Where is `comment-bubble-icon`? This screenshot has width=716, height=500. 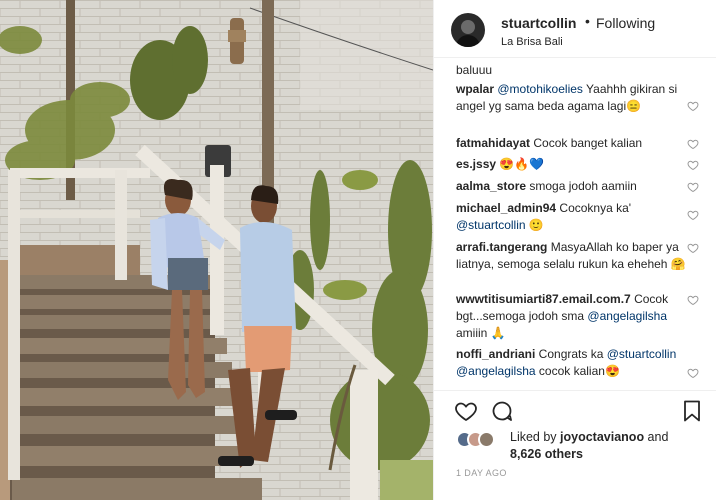
comment-bubble-icon is located at coordinates (502, 411).